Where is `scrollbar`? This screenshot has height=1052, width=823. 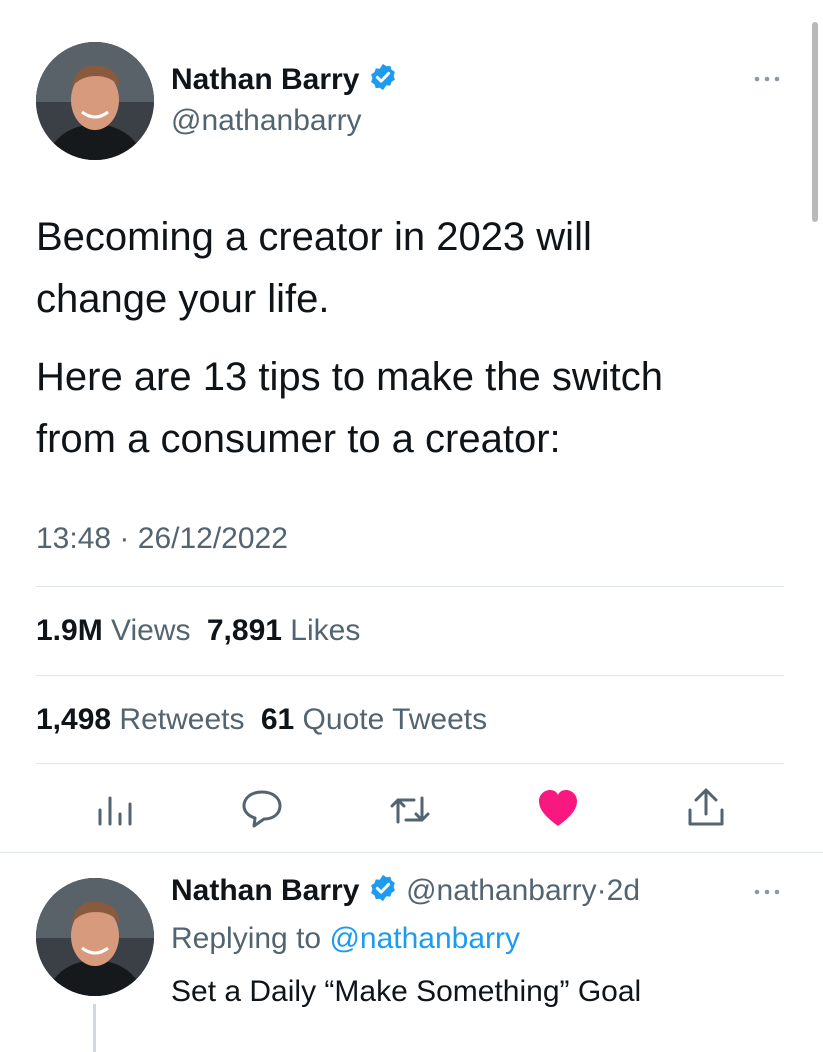
scrollbar is located at coordinates (815, 122).